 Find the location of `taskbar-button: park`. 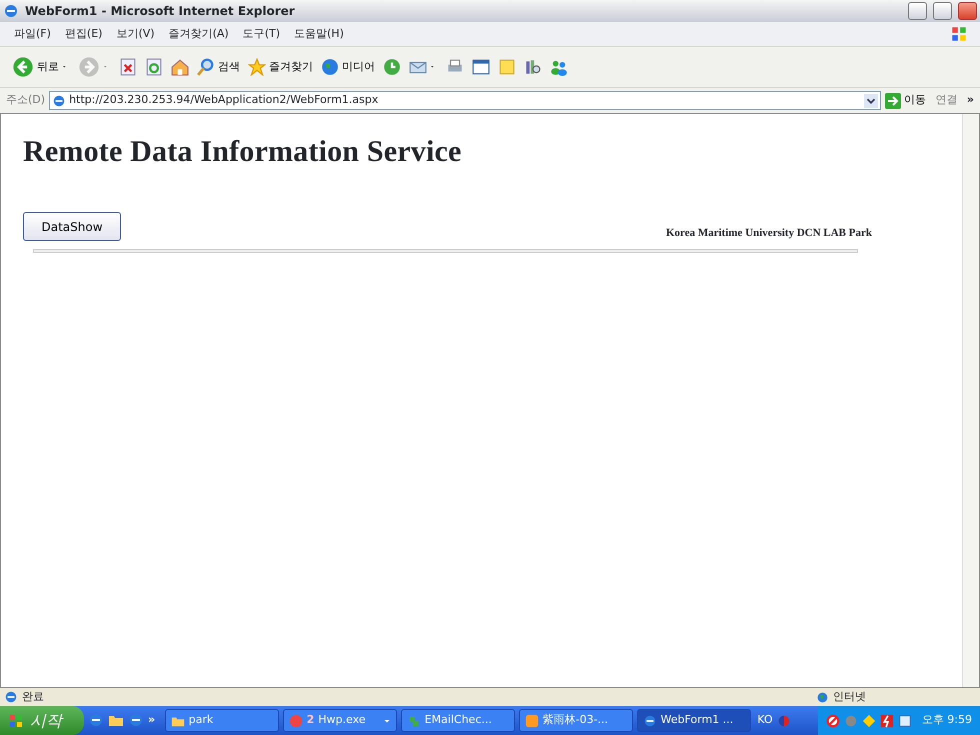

taskbar-button: park is located at coordinates (221, 720).